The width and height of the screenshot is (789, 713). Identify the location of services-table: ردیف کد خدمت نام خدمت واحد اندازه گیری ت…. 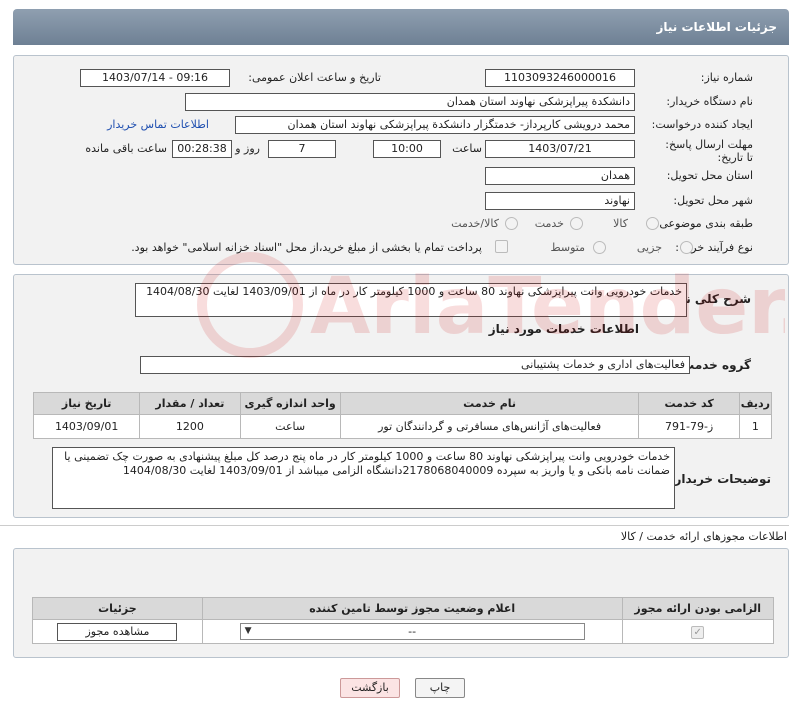
(402, 415).